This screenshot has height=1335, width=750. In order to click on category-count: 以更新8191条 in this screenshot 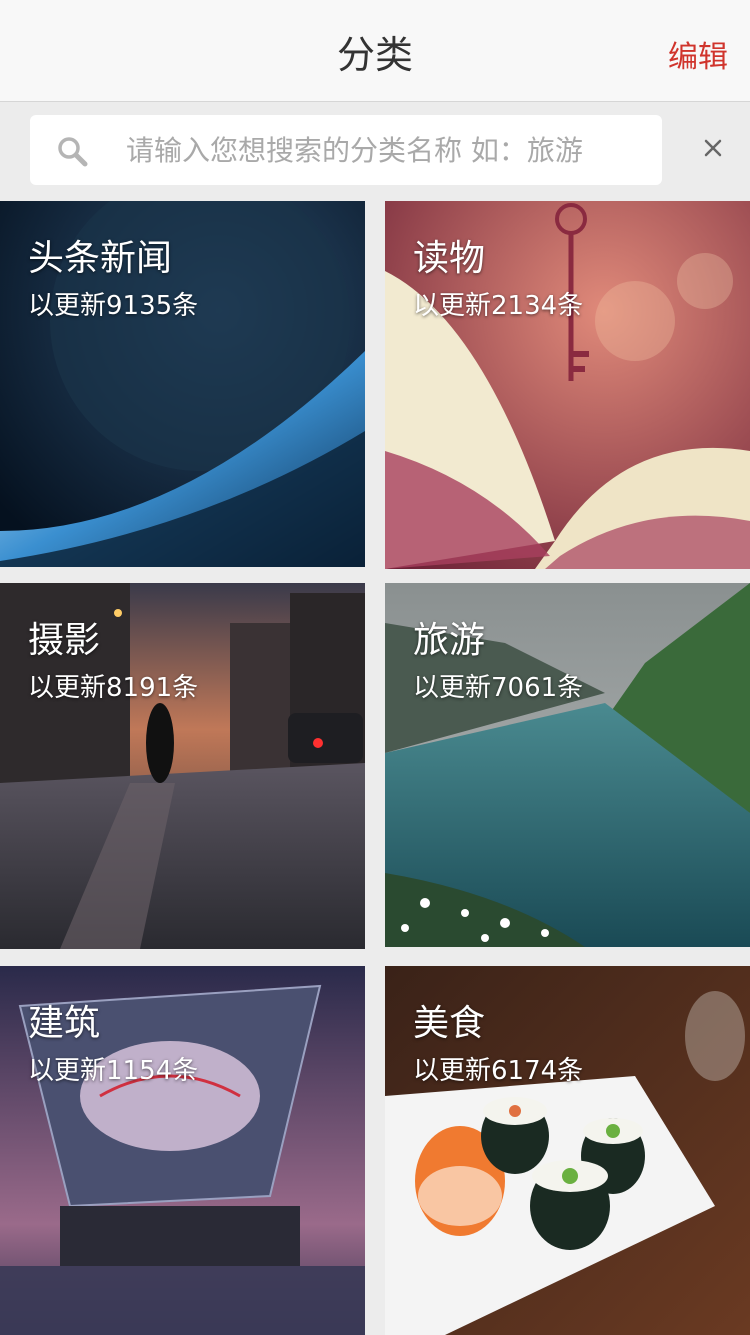, I will do `click(113, 688)`.